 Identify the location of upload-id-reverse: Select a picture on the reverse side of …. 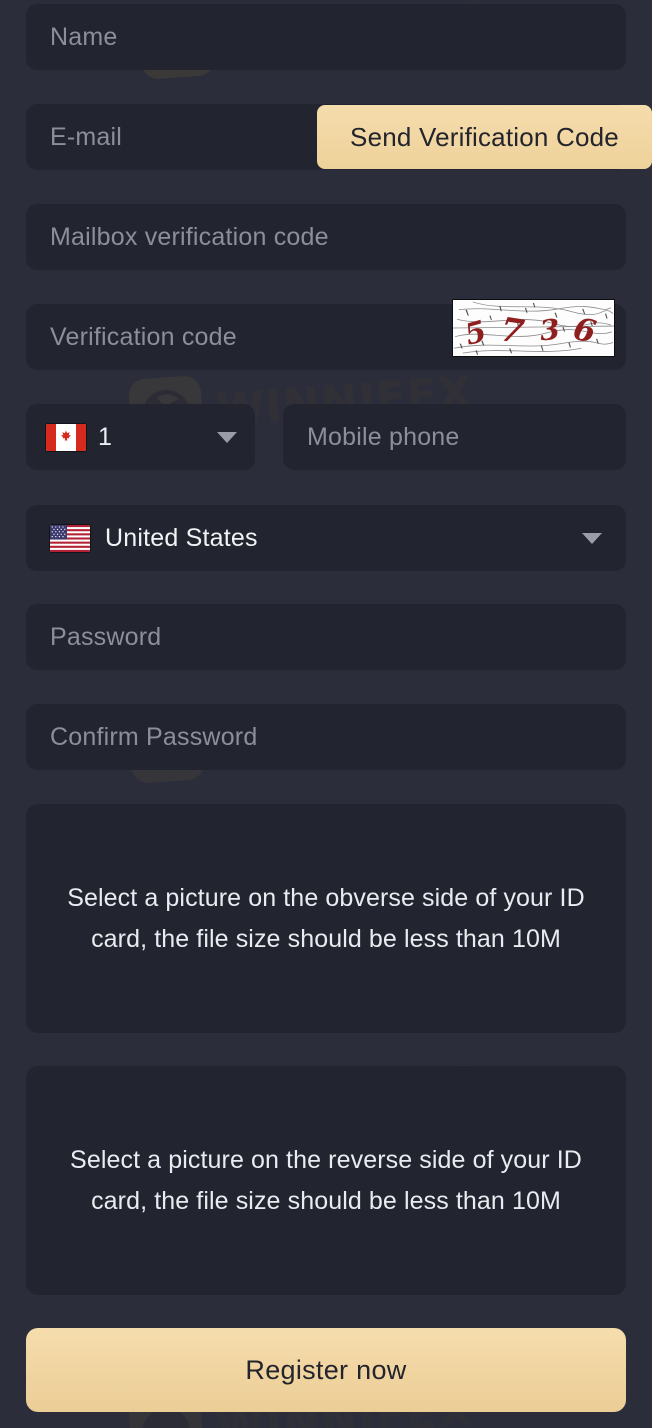
(326, 1180).